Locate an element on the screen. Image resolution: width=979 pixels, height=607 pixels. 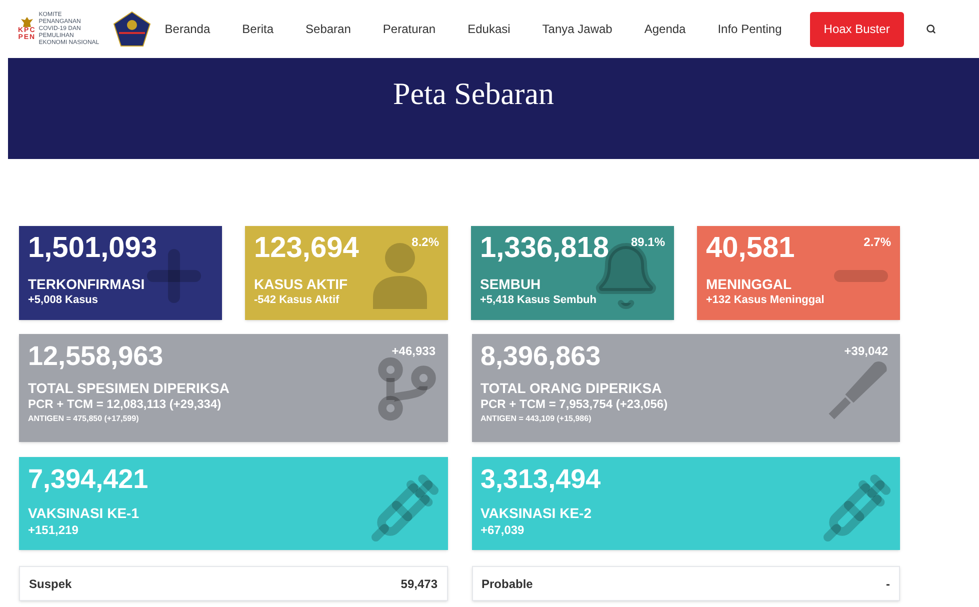
percent-text: 2.7% is located at coordinates (877, 242).